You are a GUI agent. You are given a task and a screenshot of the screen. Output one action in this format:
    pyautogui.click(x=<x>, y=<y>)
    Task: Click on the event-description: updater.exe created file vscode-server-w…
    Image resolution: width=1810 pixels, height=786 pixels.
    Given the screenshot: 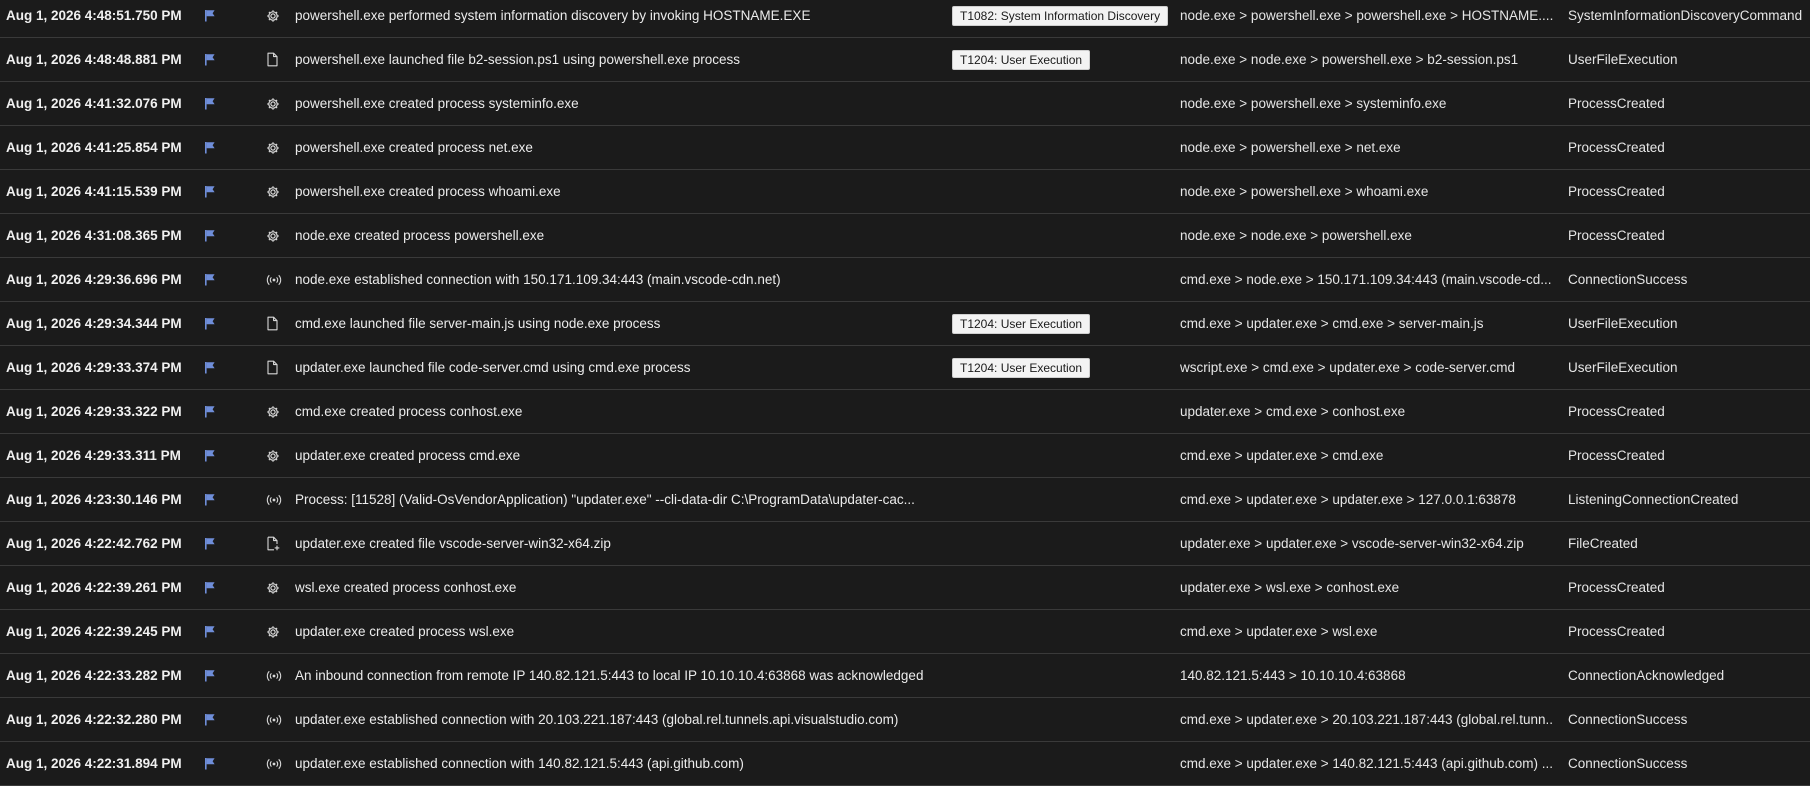 What is the action you would take?
    pyautogui.click(x=620, y=543)
    